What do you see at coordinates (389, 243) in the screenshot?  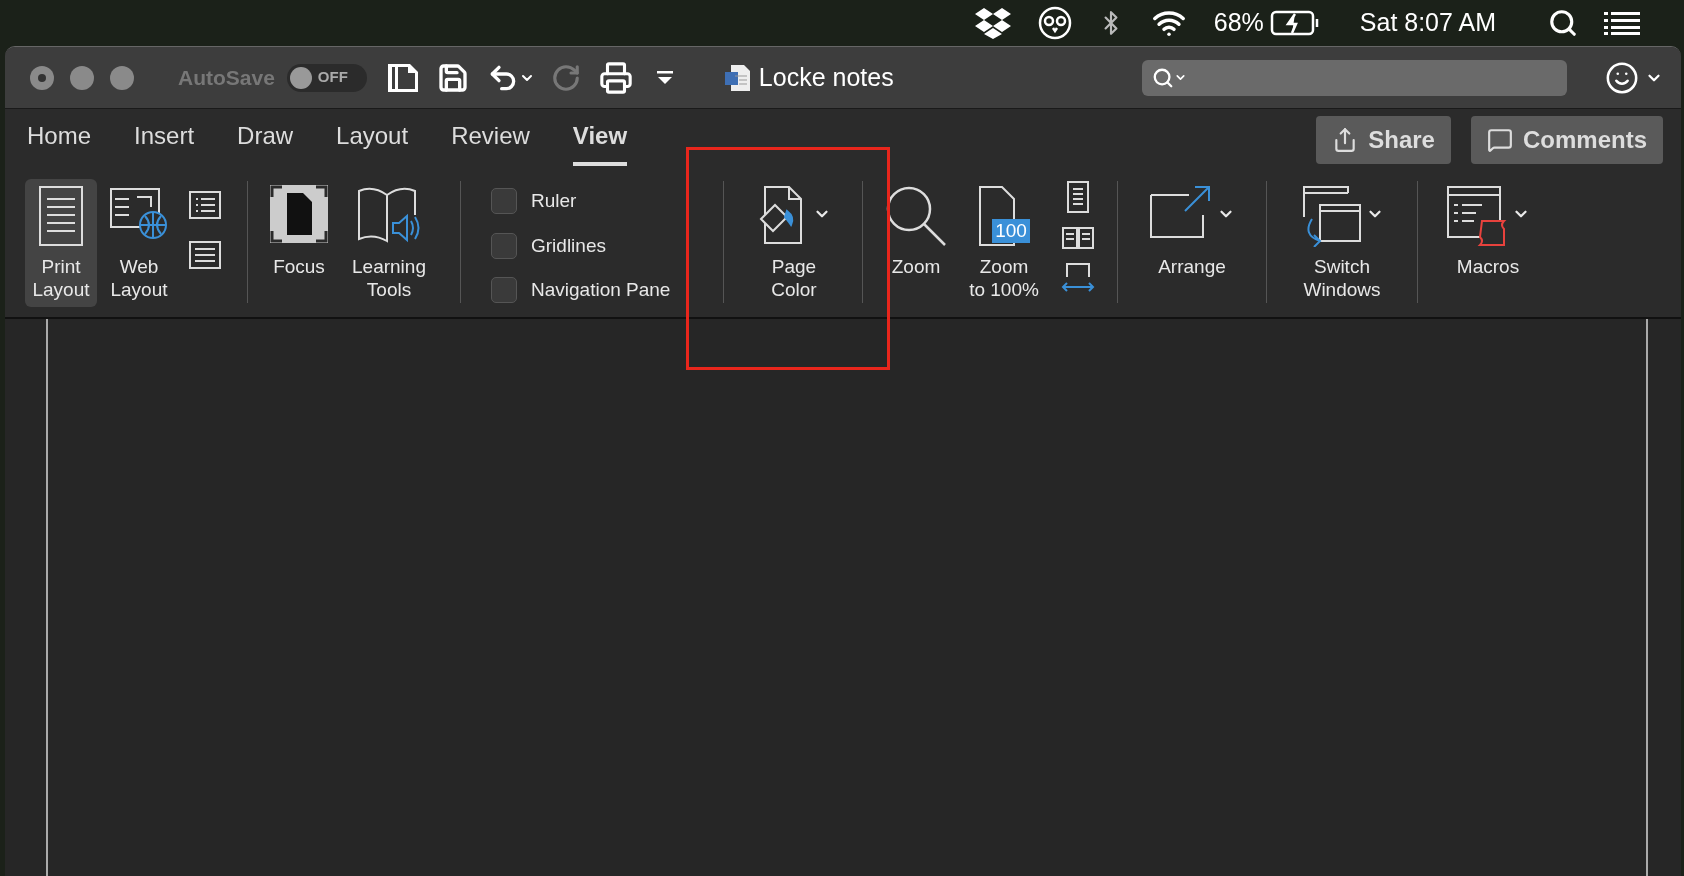 I see `learning-tools-button: Learning Tools` at bounding box center [389, 243].